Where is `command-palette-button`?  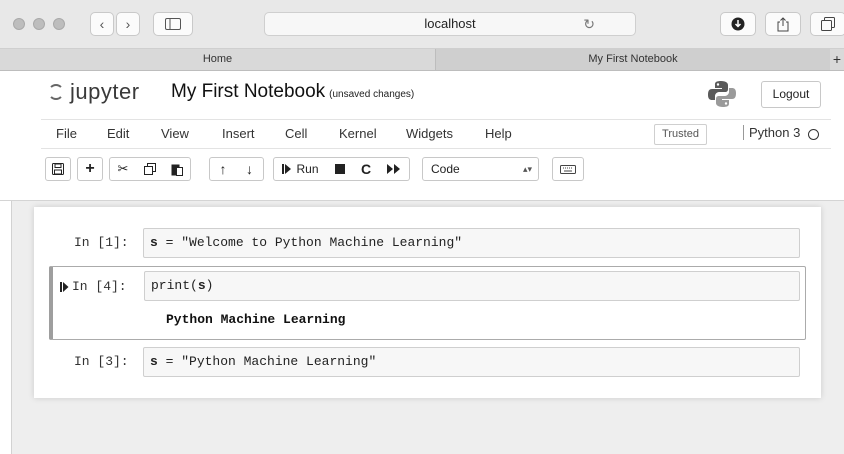
command-palette-button is located at coordinates (568, 169).